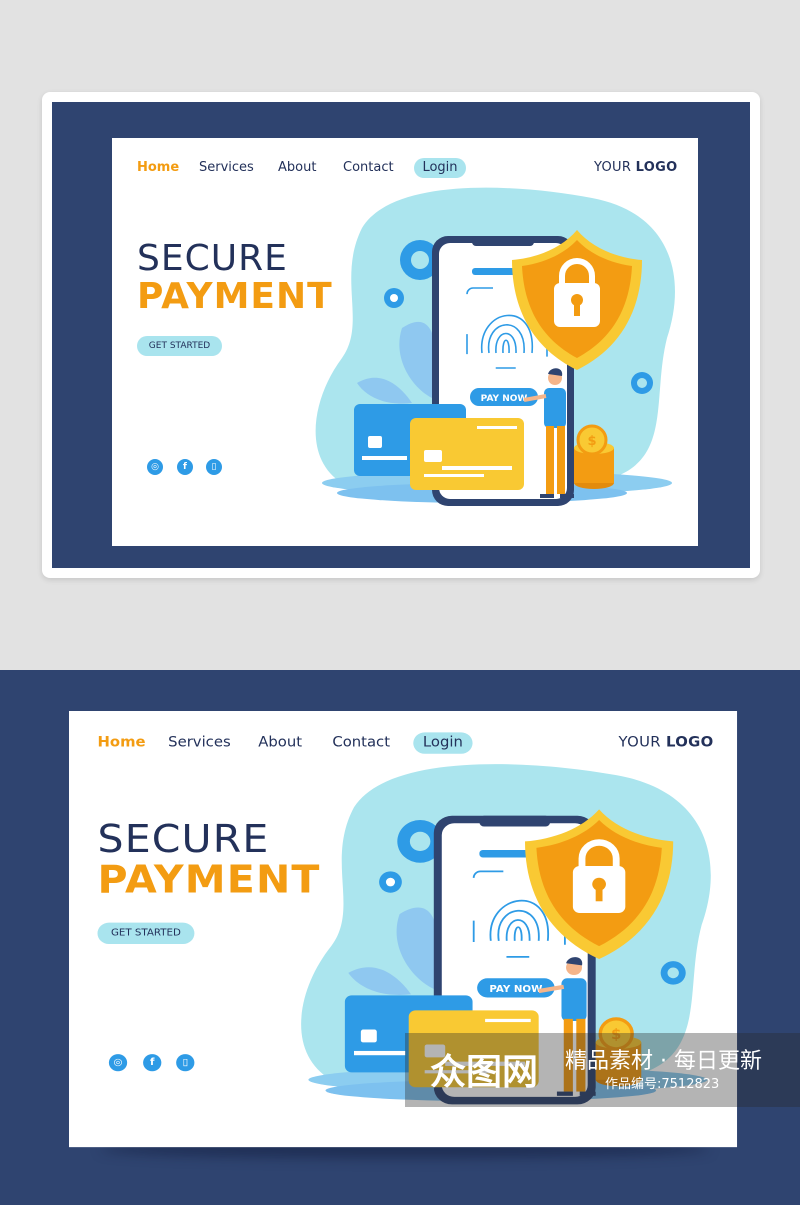 The image size is (800, 1205). What do you see at coordinates (663, 1061) in the screenshot?
I see `watermark-slogan: 精品素材 · 每日更新` at bounding box center [663, 1061].